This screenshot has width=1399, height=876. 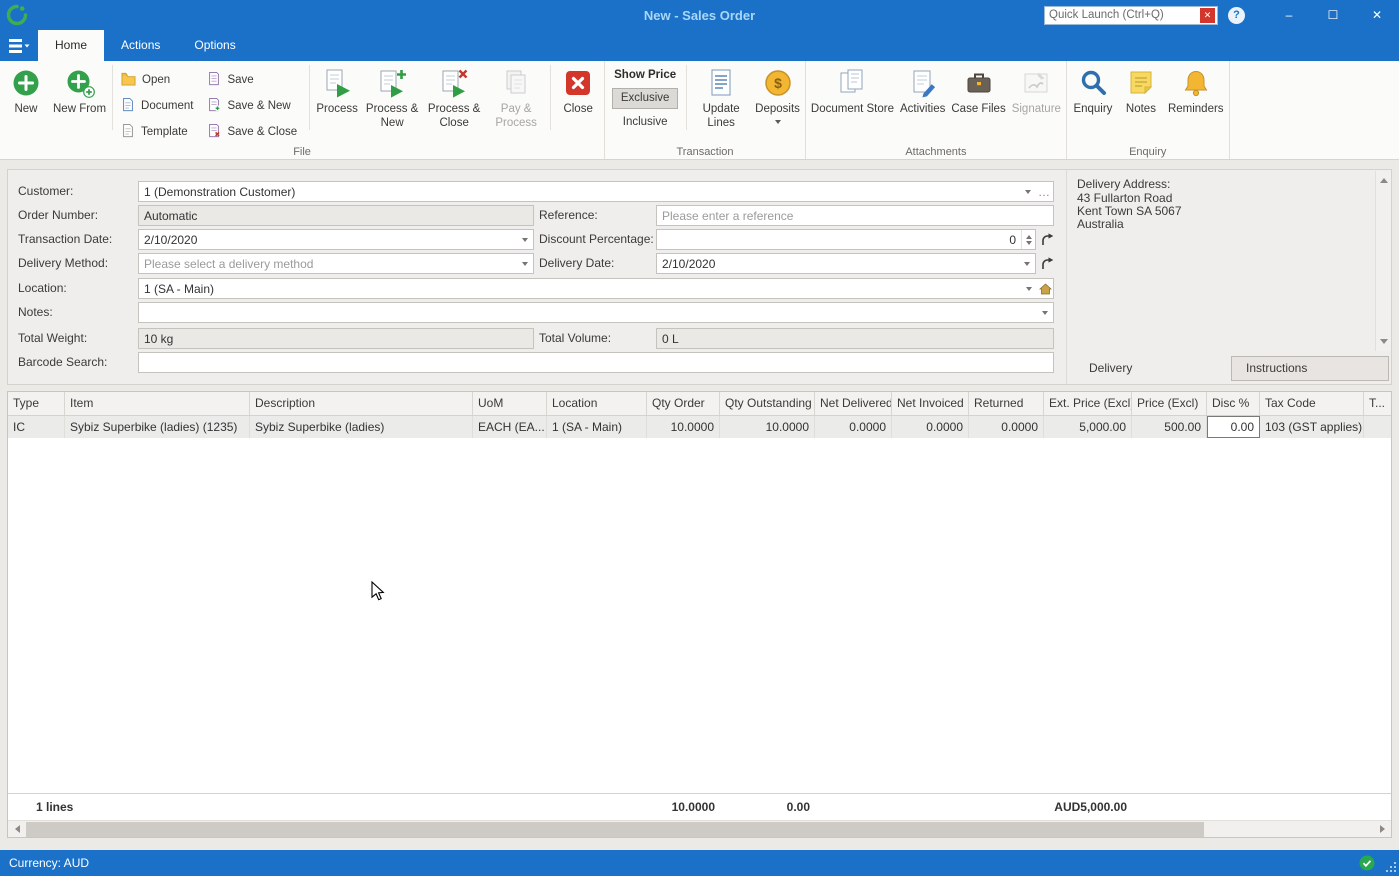 What do you see at coordinates (1141, 83) in the screenshot?
I see `notes-icon` at bounding box center [1141, 83].